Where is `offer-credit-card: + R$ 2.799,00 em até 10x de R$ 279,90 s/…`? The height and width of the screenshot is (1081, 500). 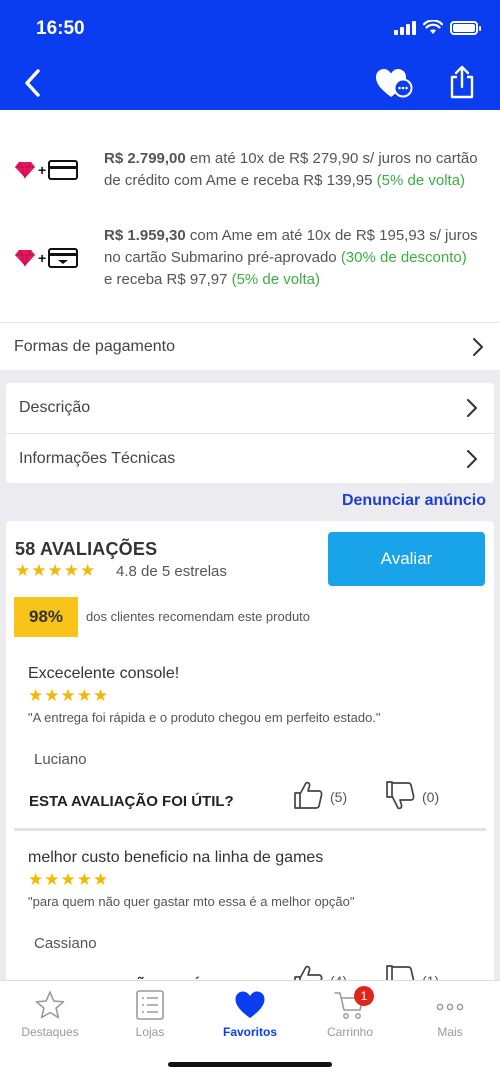 offer-credit-card: + R$ 2.799,00 em até 10x de R$ 279,90 s/… is located at coordinates (254, 170).